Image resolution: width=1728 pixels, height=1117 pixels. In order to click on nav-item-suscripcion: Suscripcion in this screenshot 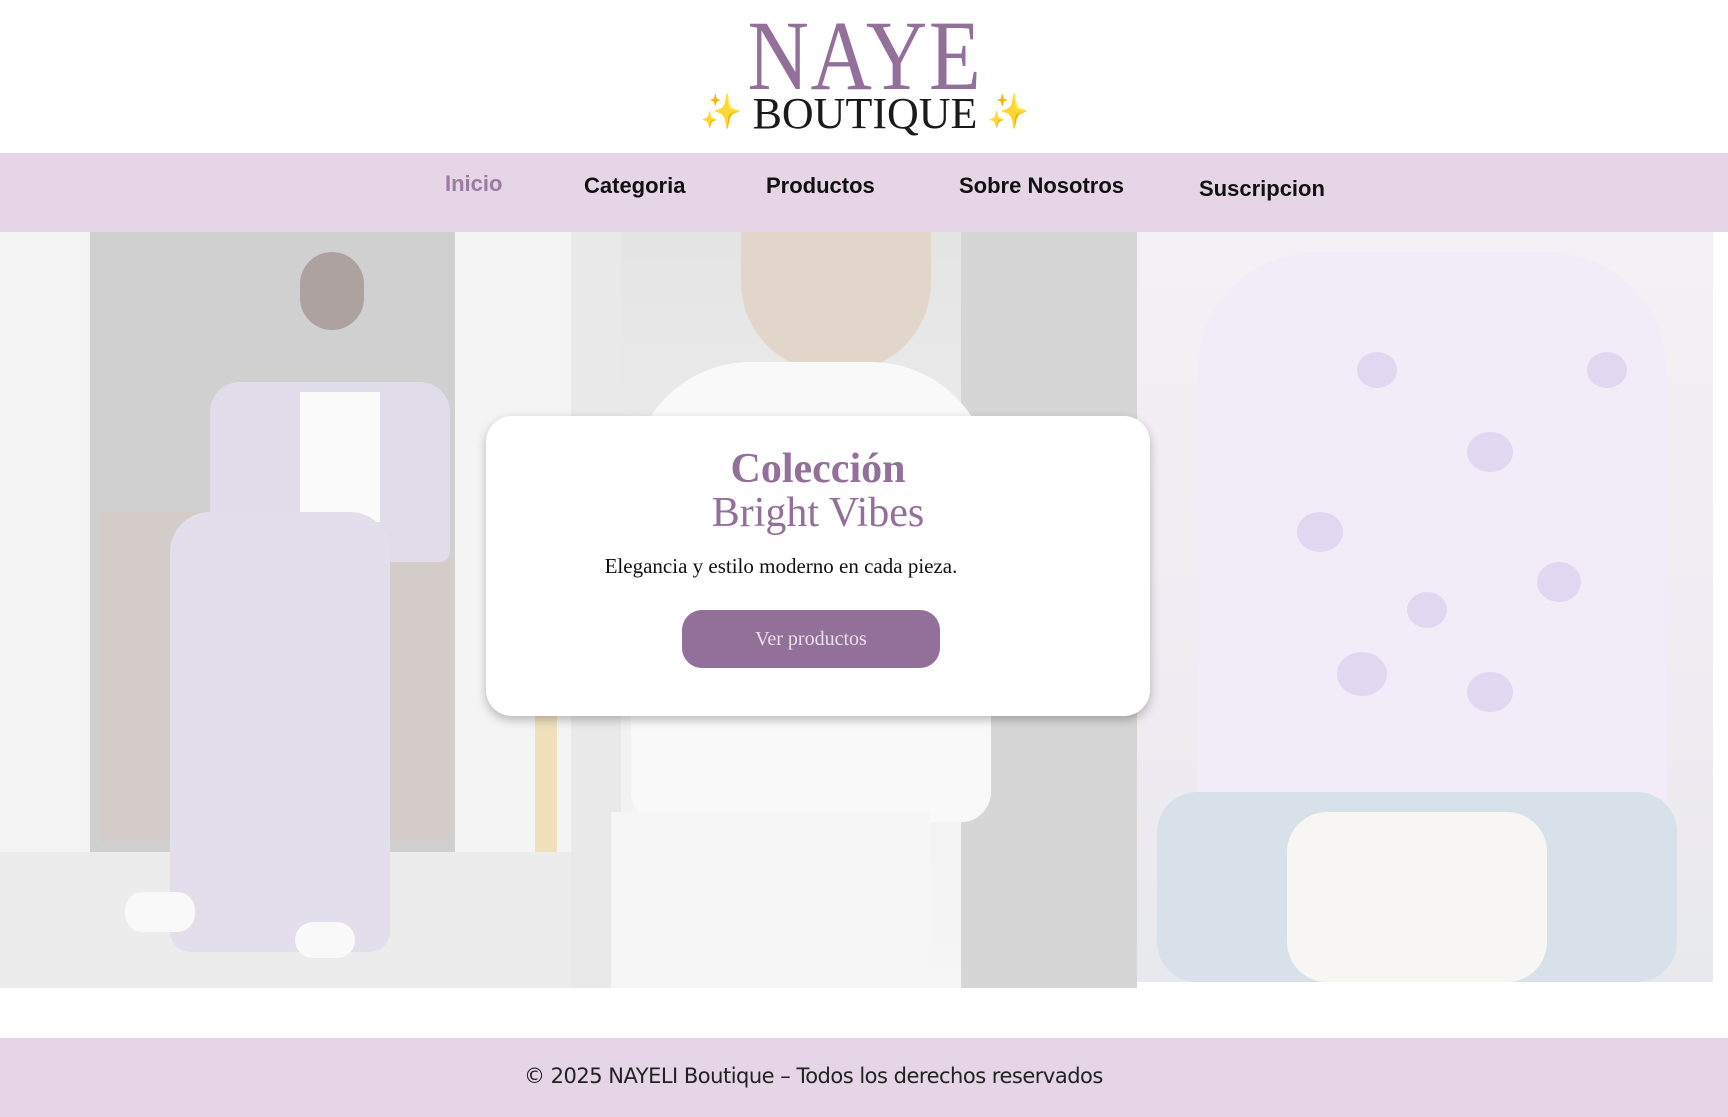, I will do `click(1262, 189)`.